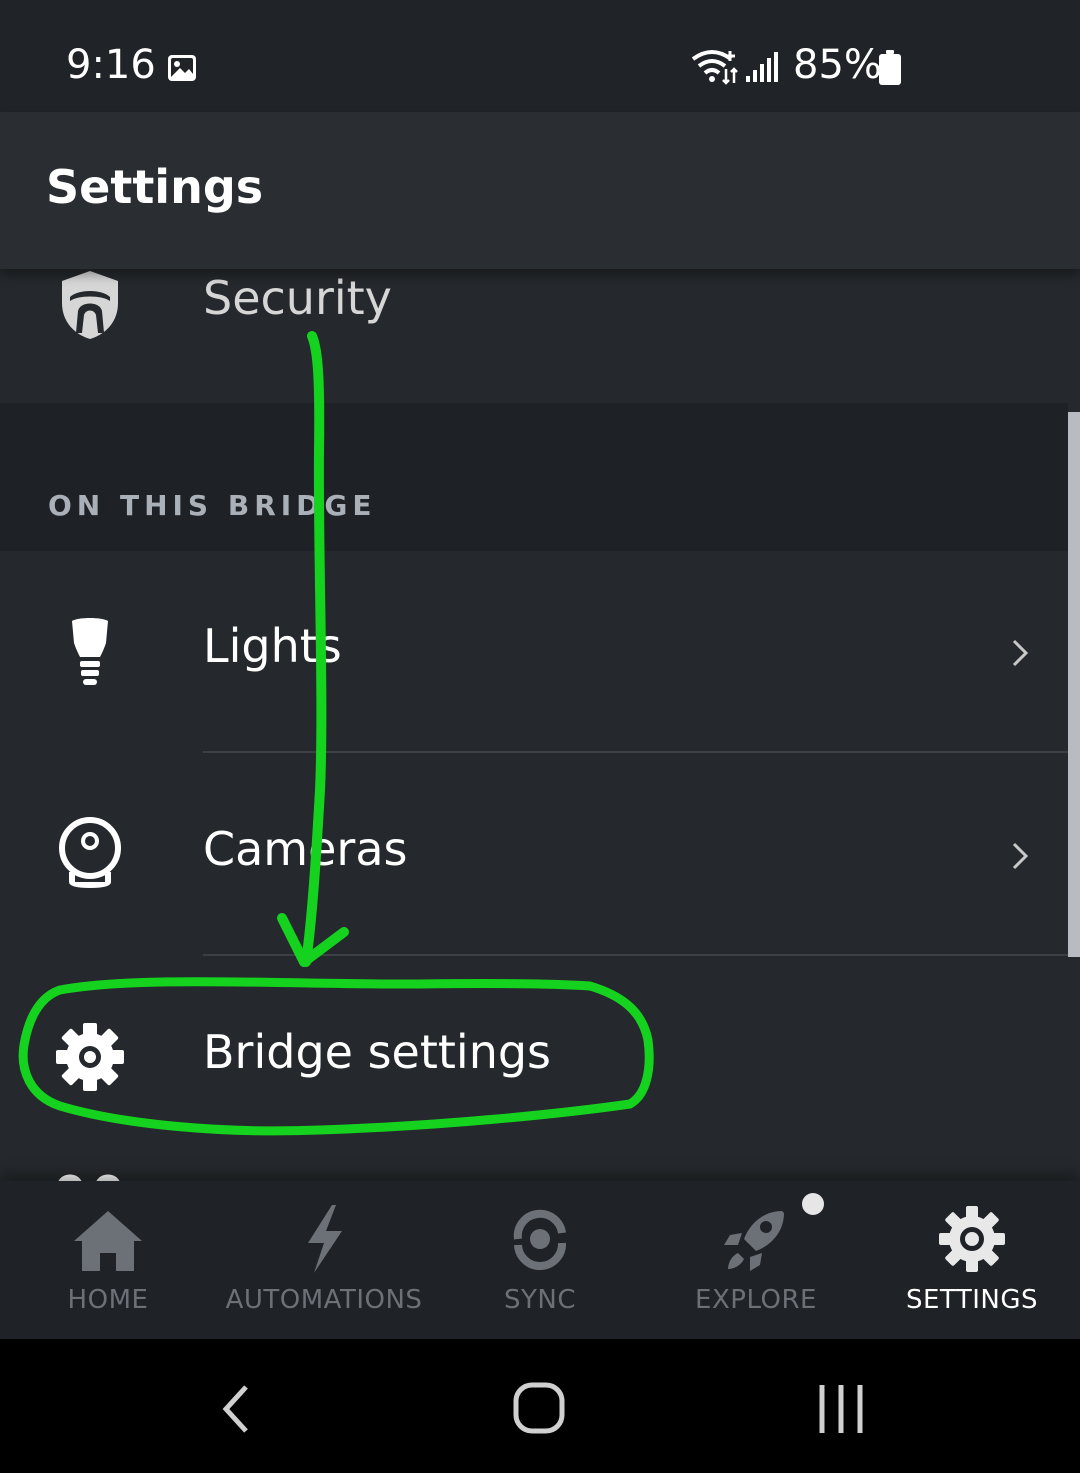 The image size is (1080, 1473). I want to click on settings-item-label: Bridge settings, so click(377, 1052).